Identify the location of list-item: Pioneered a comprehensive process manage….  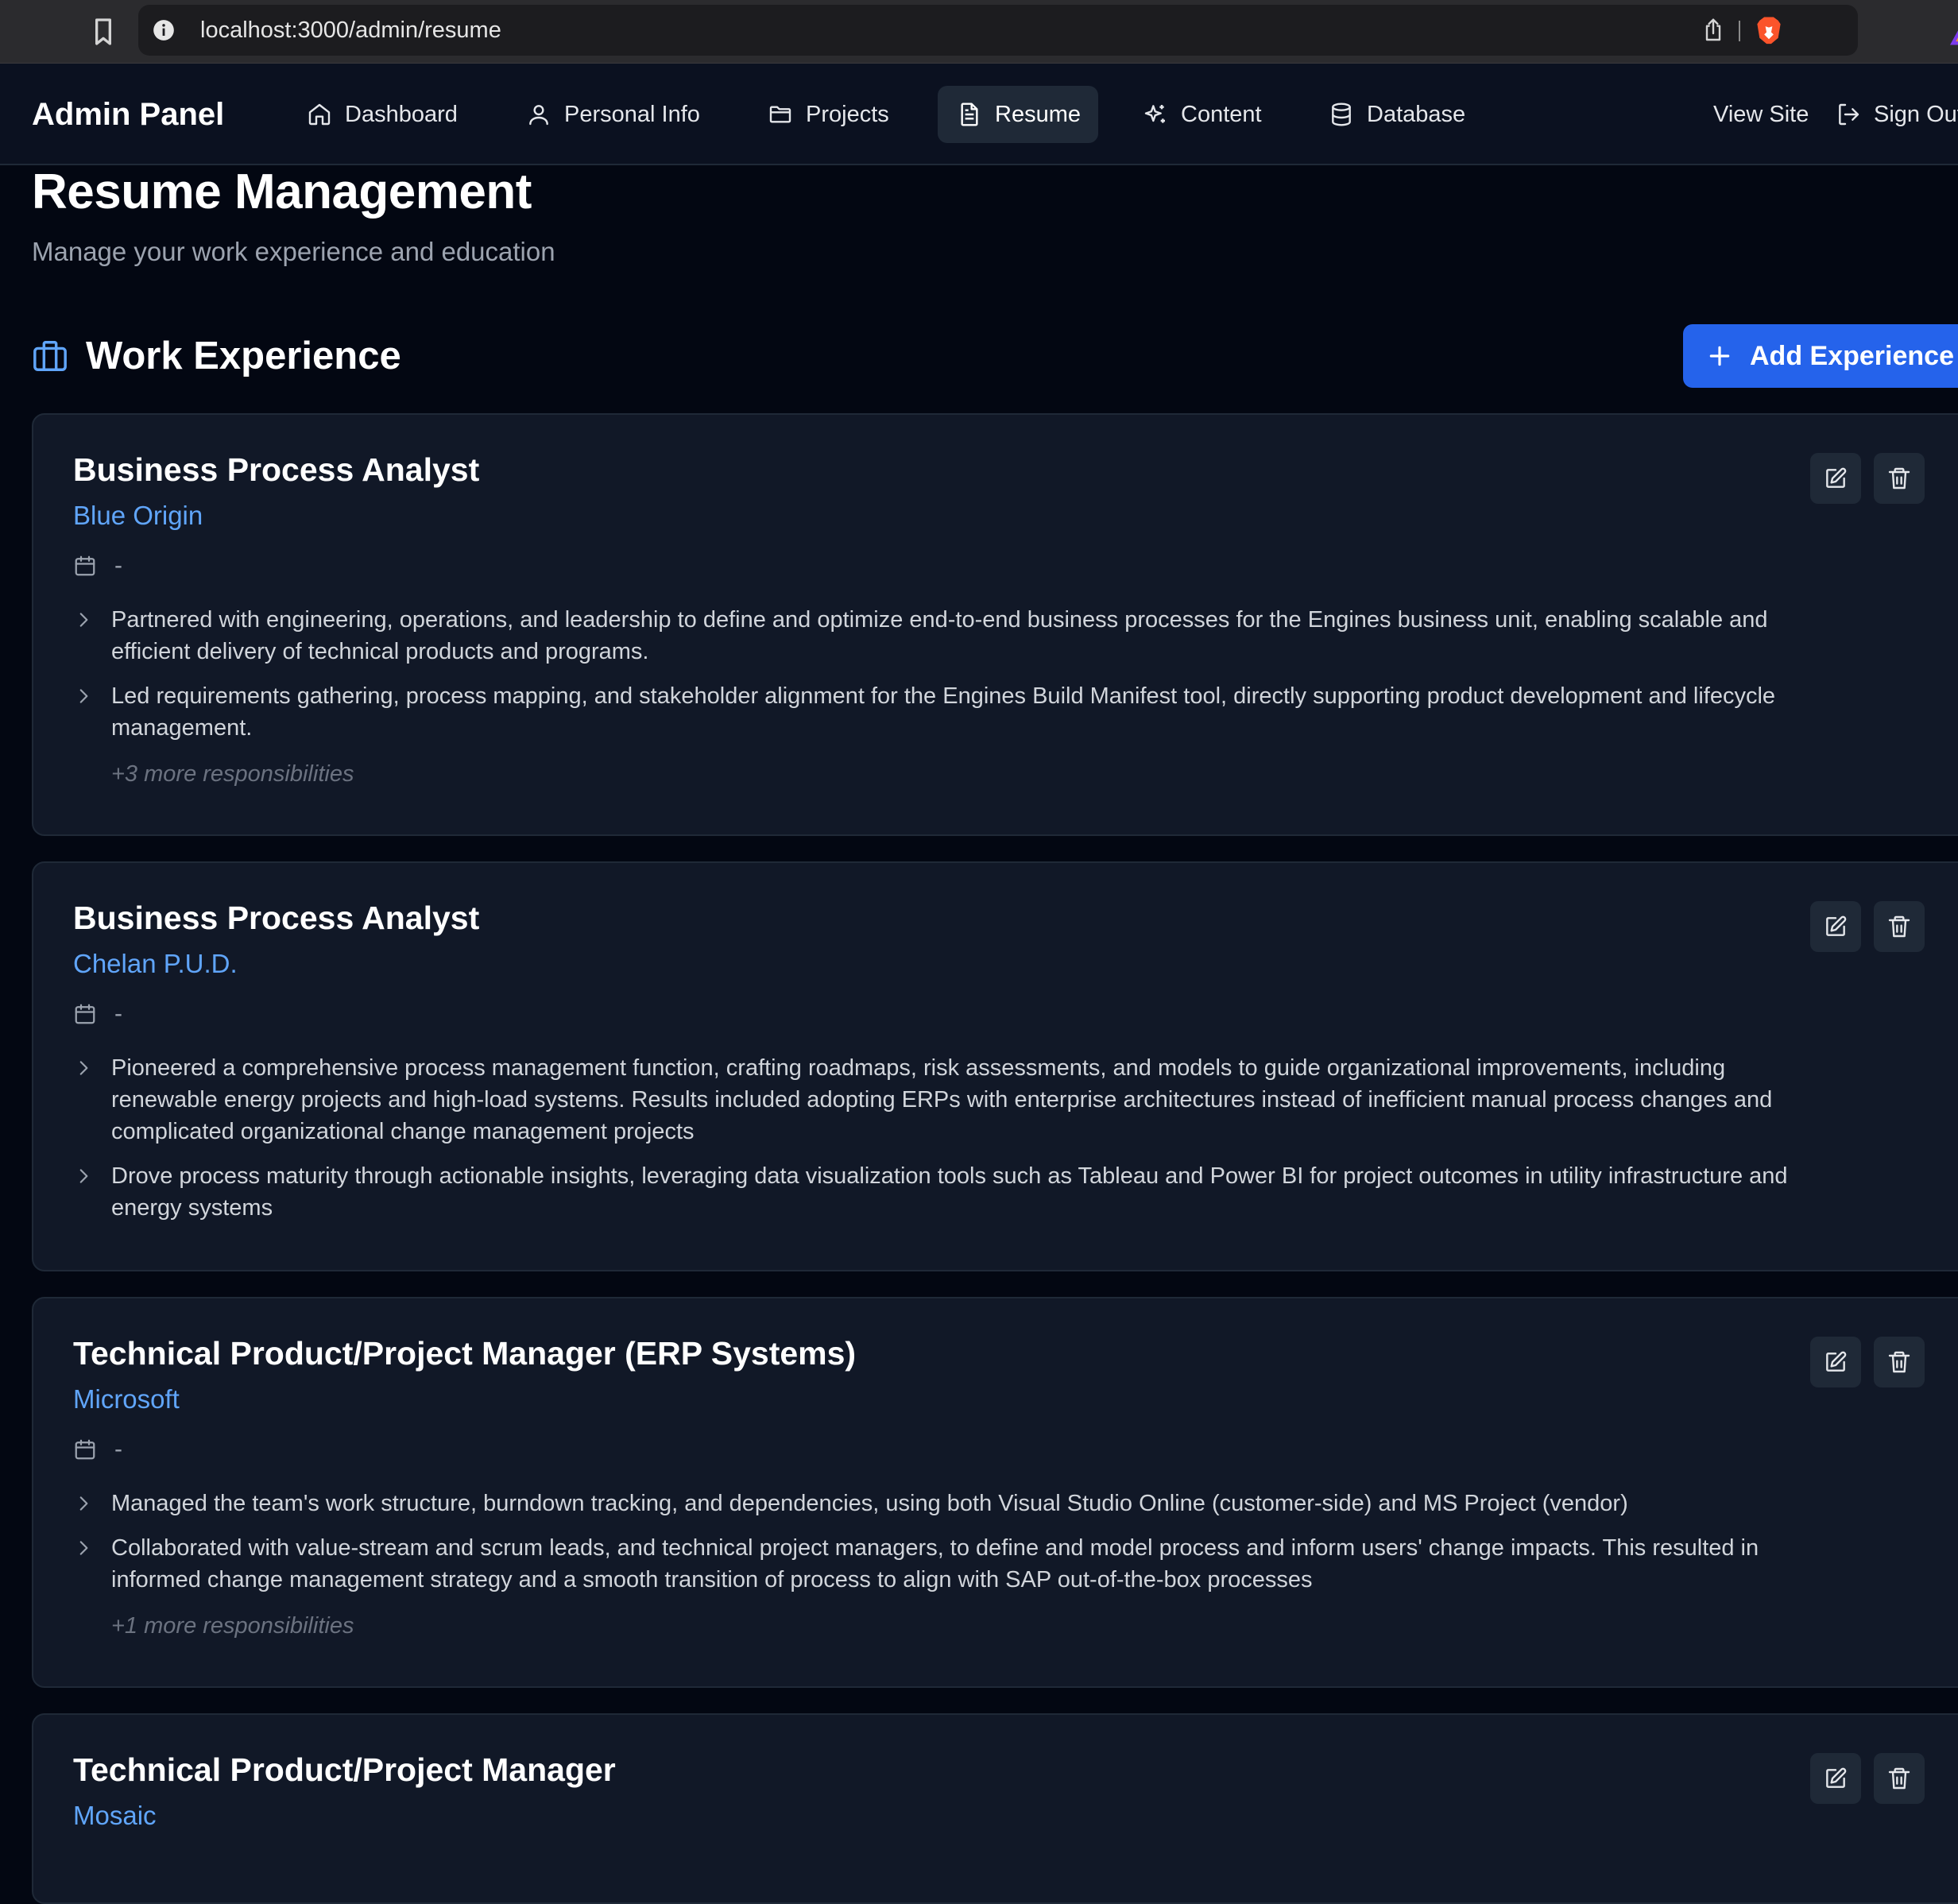
(947, 1099).